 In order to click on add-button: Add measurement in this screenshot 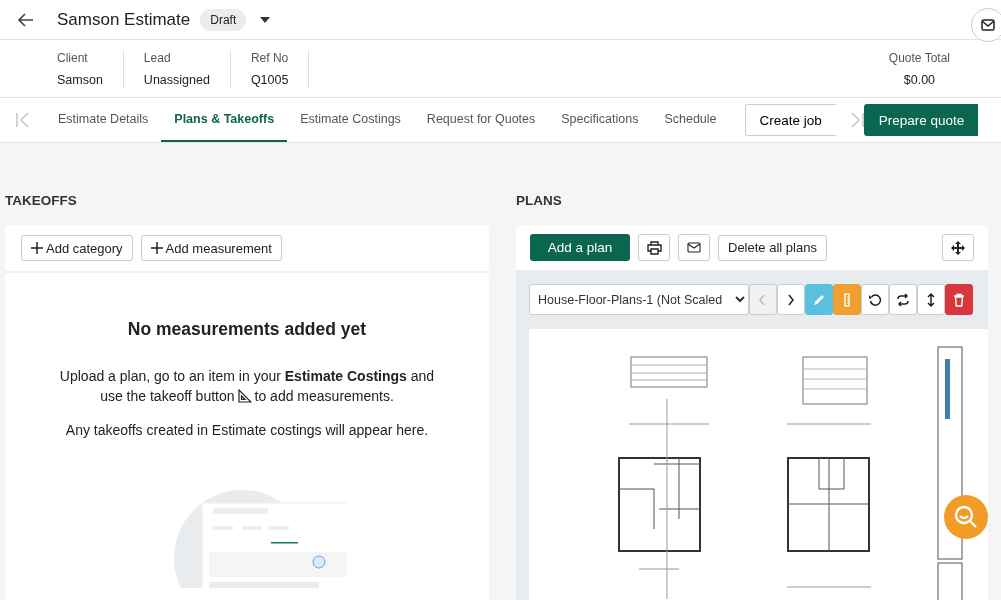, I will do `click(211, 248)`.